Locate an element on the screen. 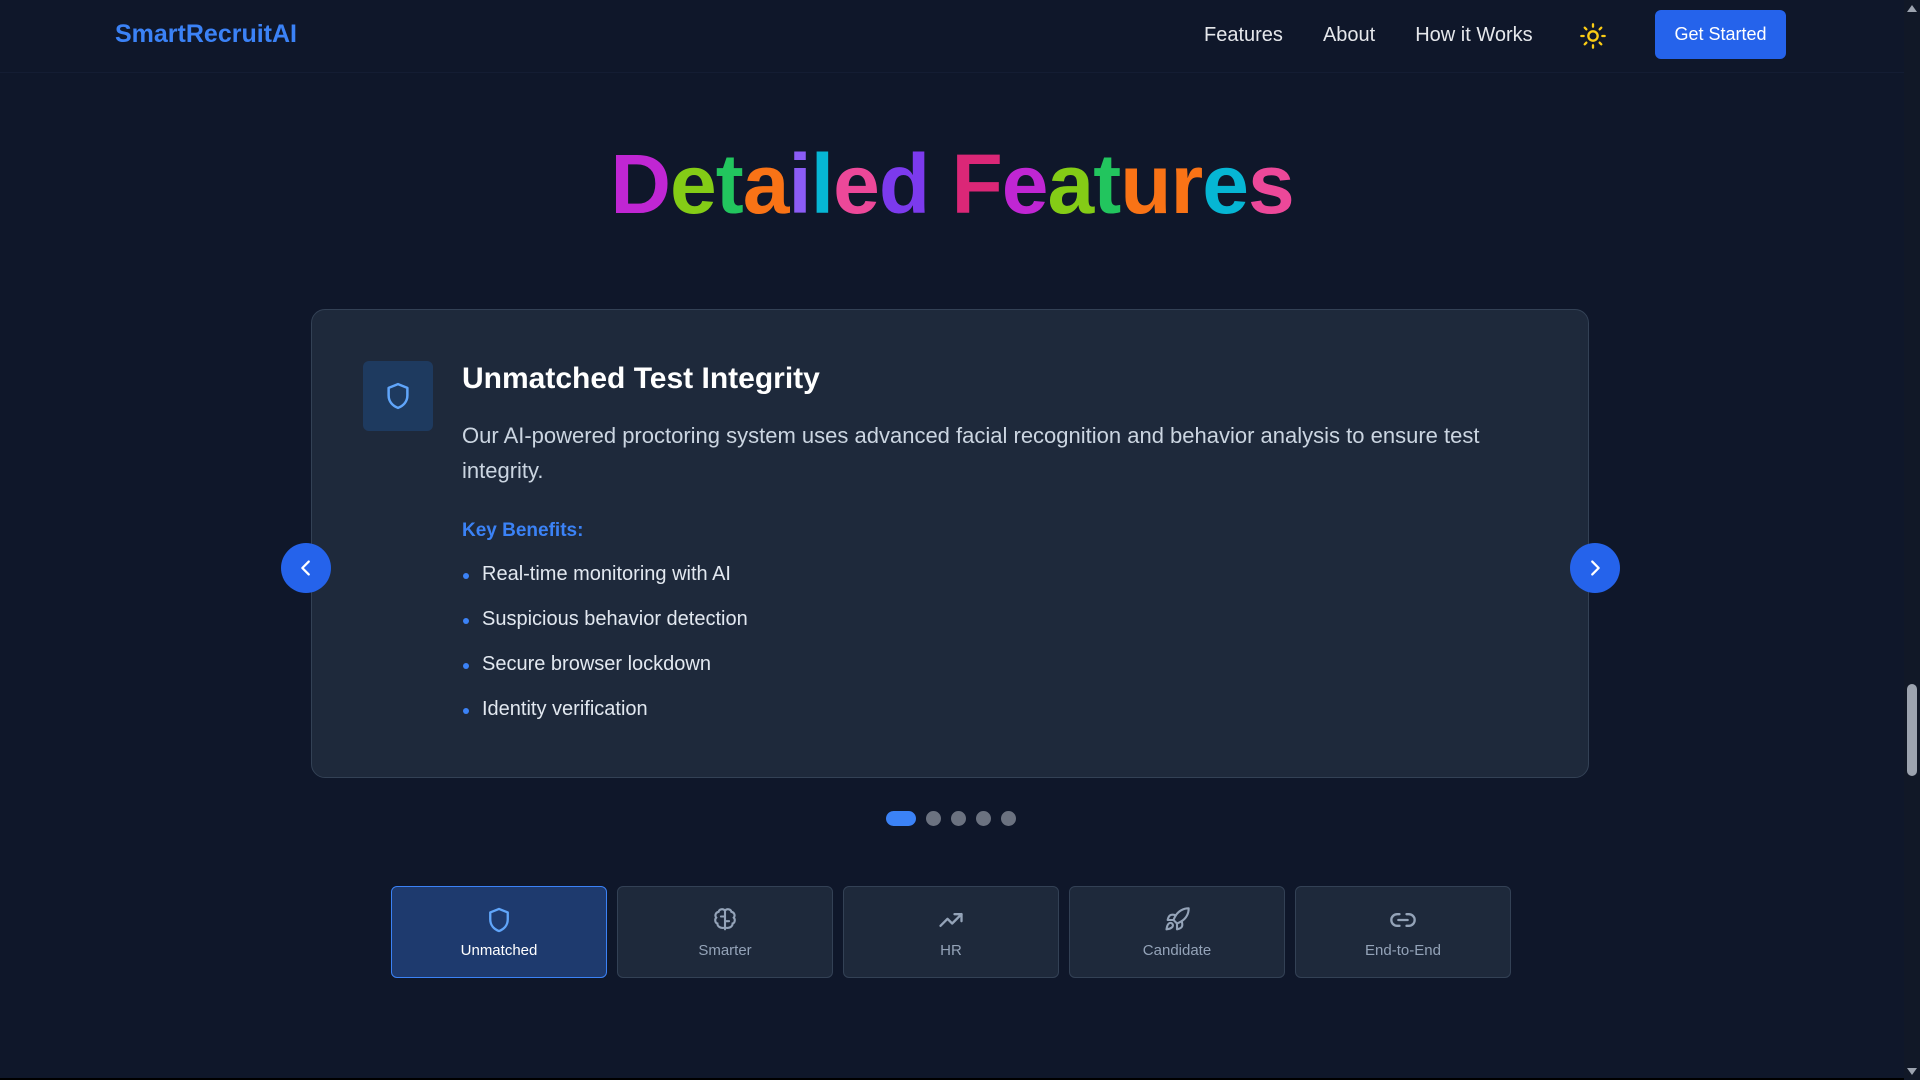 The image size is (1920, 1080). title-letter: r is located at coordinates (1187, 184).